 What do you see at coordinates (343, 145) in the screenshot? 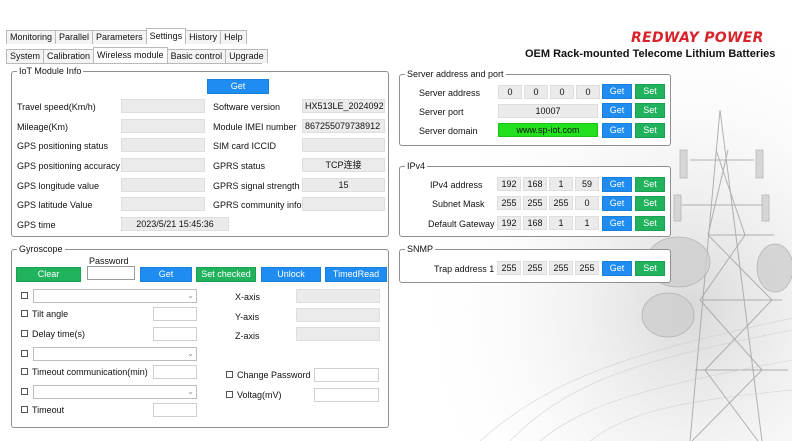
I see `iccid-value` at bounding box center [343, 145].